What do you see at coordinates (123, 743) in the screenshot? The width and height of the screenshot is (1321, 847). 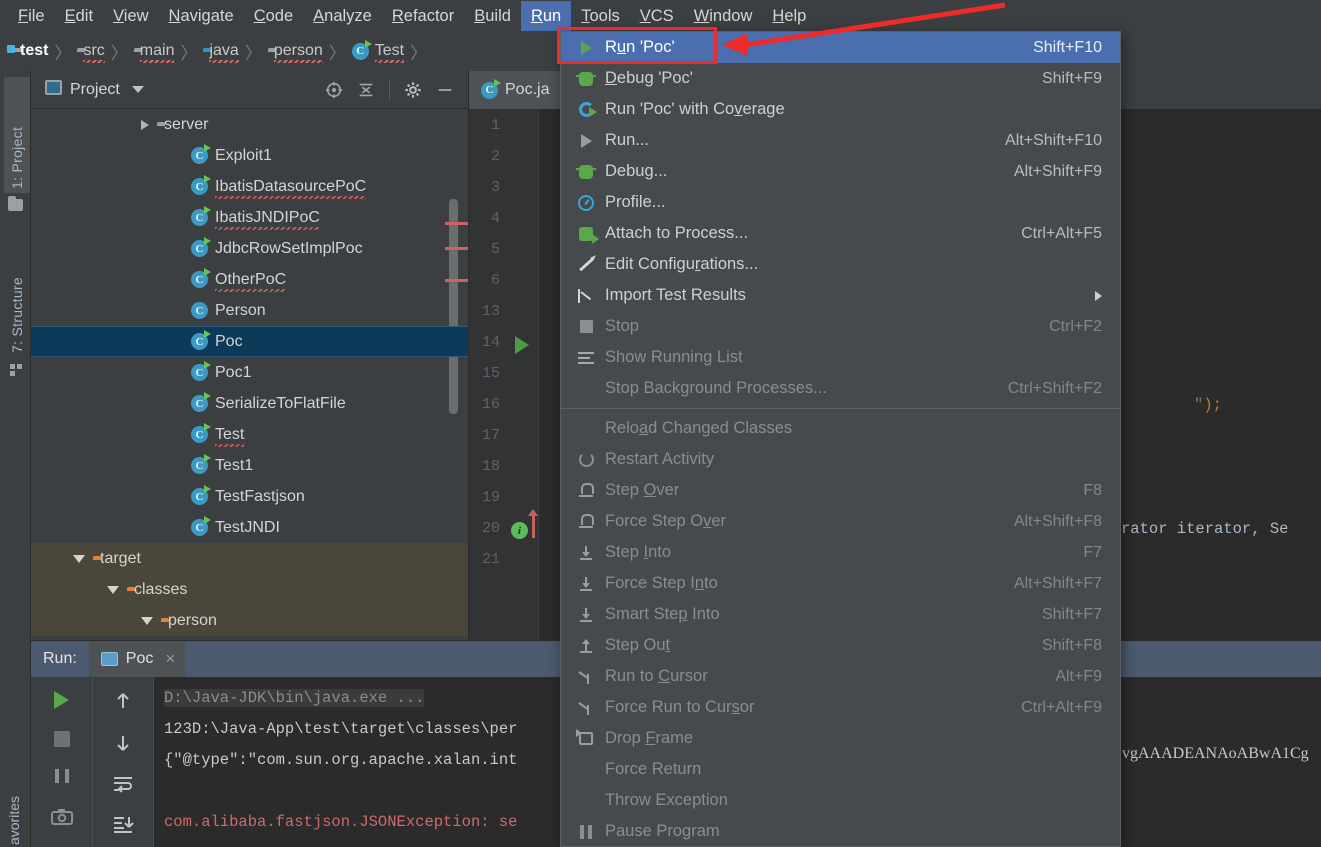 I see `down-arrow-icon` at bounding box center [123, 743].